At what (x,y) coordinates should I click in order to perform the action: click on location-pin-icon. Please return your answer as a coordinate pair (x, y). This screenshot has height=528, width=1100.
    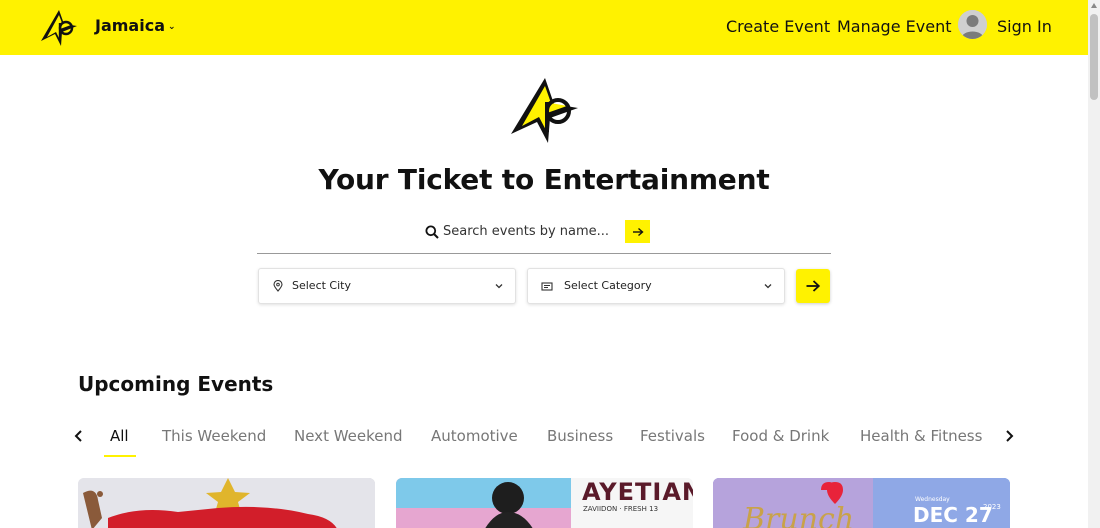
    Looking at the image, I should click on (278, 286).